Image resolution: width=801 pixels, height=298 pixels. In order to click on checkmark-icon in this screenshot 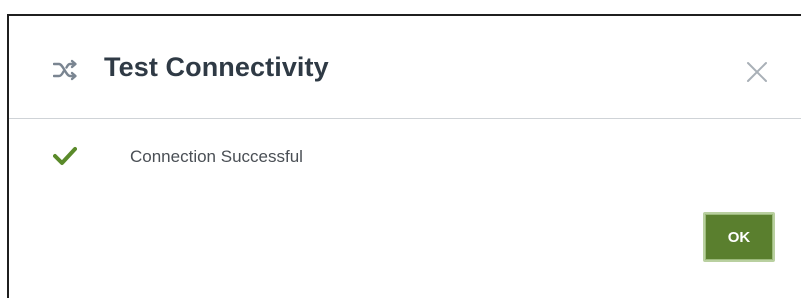, I will do `click(65, 156)`.